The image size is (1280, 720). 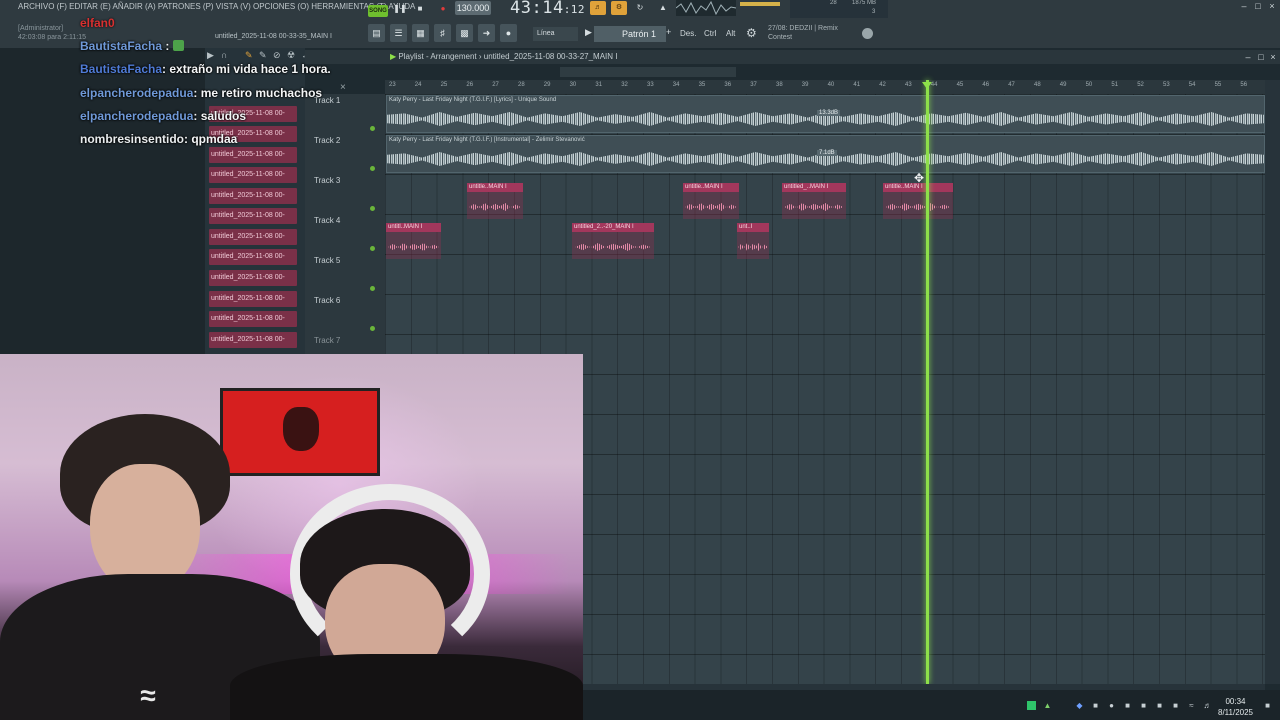 I want to click on pencil-icon: ✎, so click(x=249, y=55).